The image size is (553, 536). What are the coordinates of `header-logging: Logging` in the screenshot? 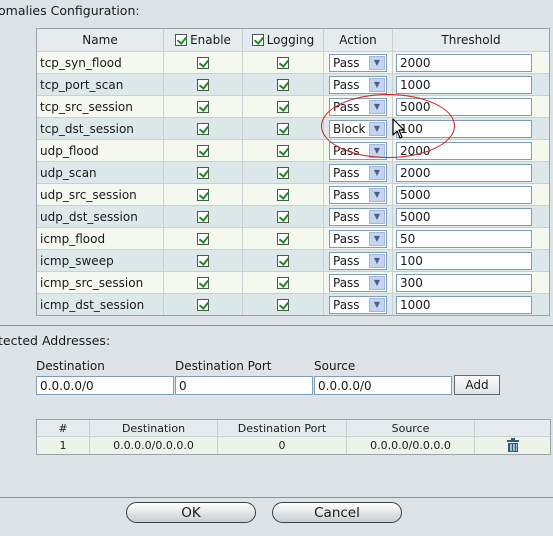 It's located at (282, 40).